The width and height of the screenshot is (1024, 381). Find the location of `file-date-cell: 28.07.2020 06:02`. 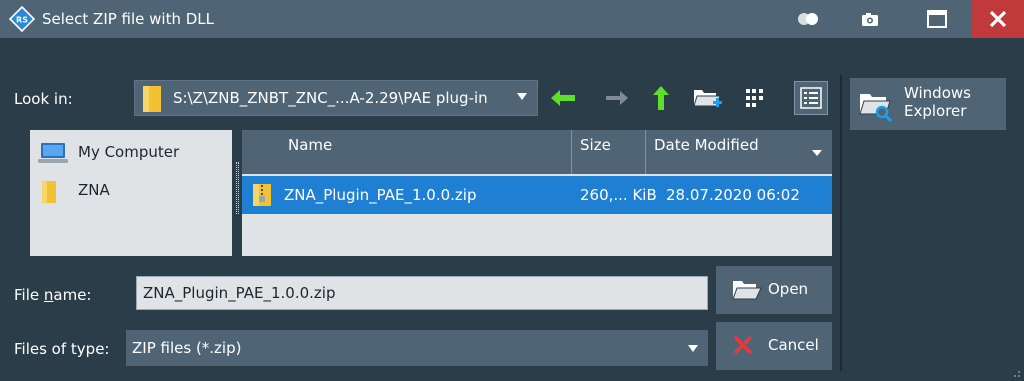

file-date-cell: 28.07.2020 06:02 is located at coordinates (733, 195).